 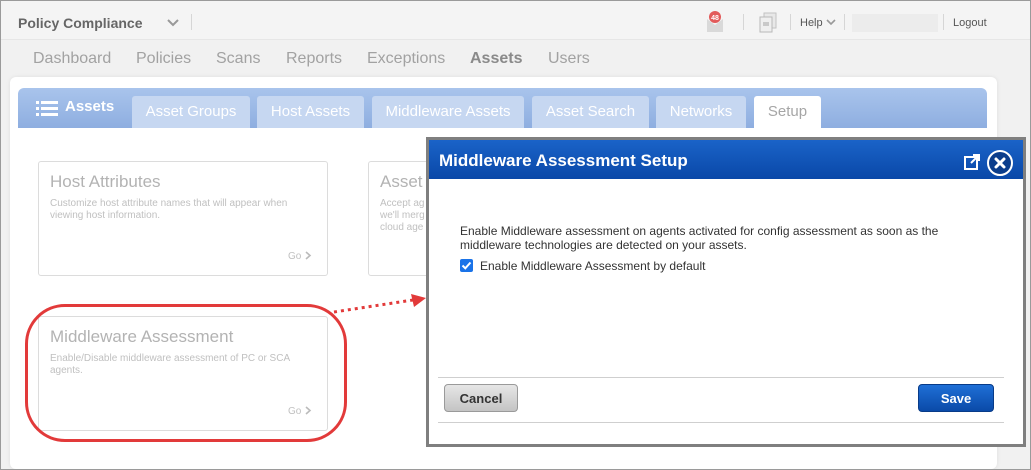 I want to click on menu-icon, so click(x=47, y=108).